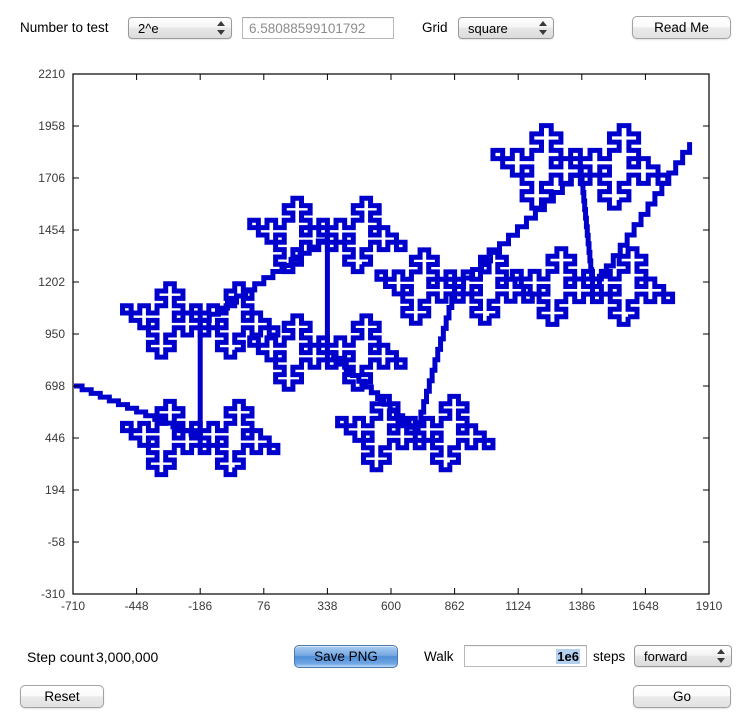 This screenshot has width=750, height=725. What do you see at coordinates (137, 606) in the screenshot?
I see `svg-text: -448` at bounding box center [137, 606].